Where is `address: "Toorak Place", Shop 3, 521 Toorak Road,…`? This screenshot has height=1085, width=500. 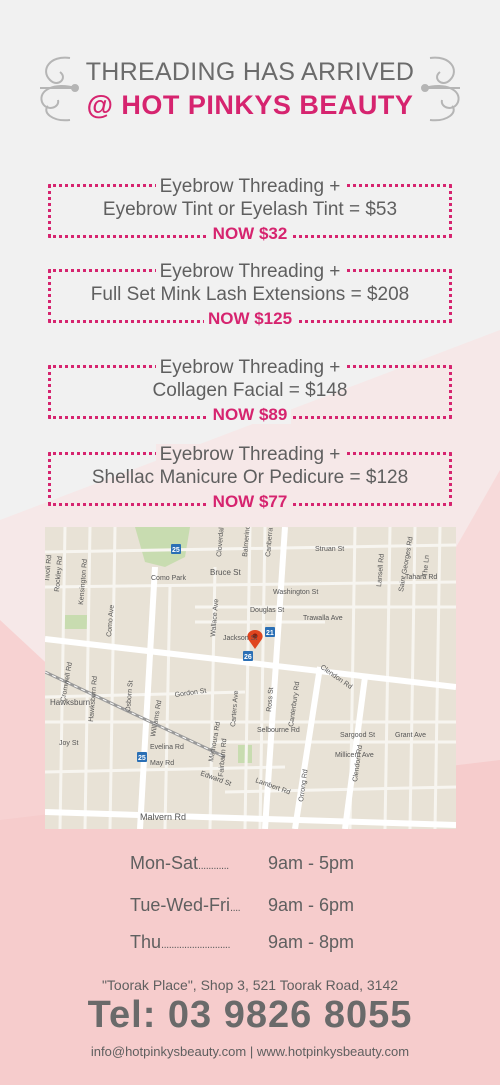
address: "Toorak Place", Shop 3, 521 Toorak Road,… is located at coordinates (250, 985).